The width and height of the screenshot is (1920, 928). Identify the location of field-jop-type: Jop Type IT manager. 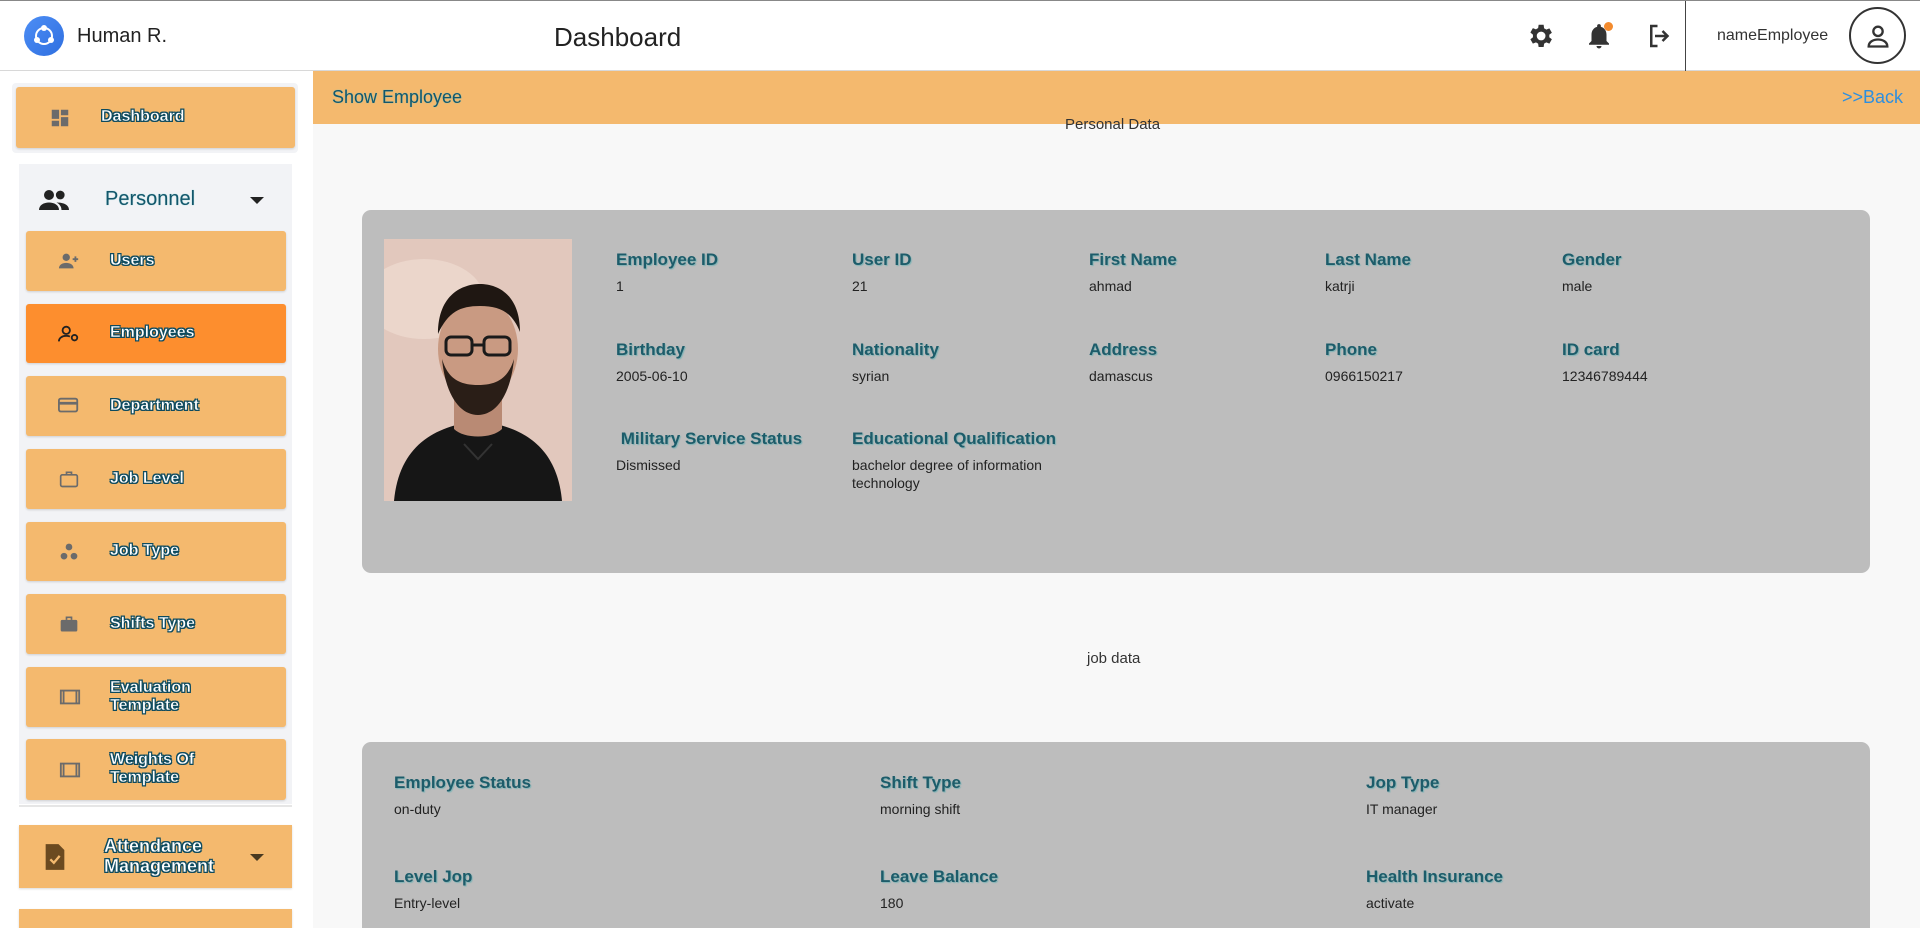
(1403, 795).